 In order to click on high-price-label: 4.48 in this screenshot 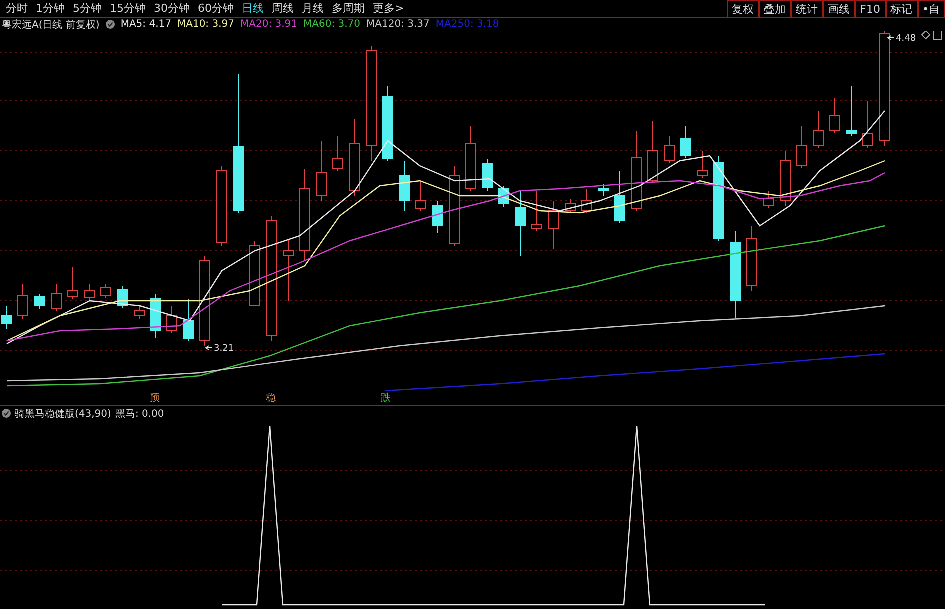, I will do `click(906, 39)`.